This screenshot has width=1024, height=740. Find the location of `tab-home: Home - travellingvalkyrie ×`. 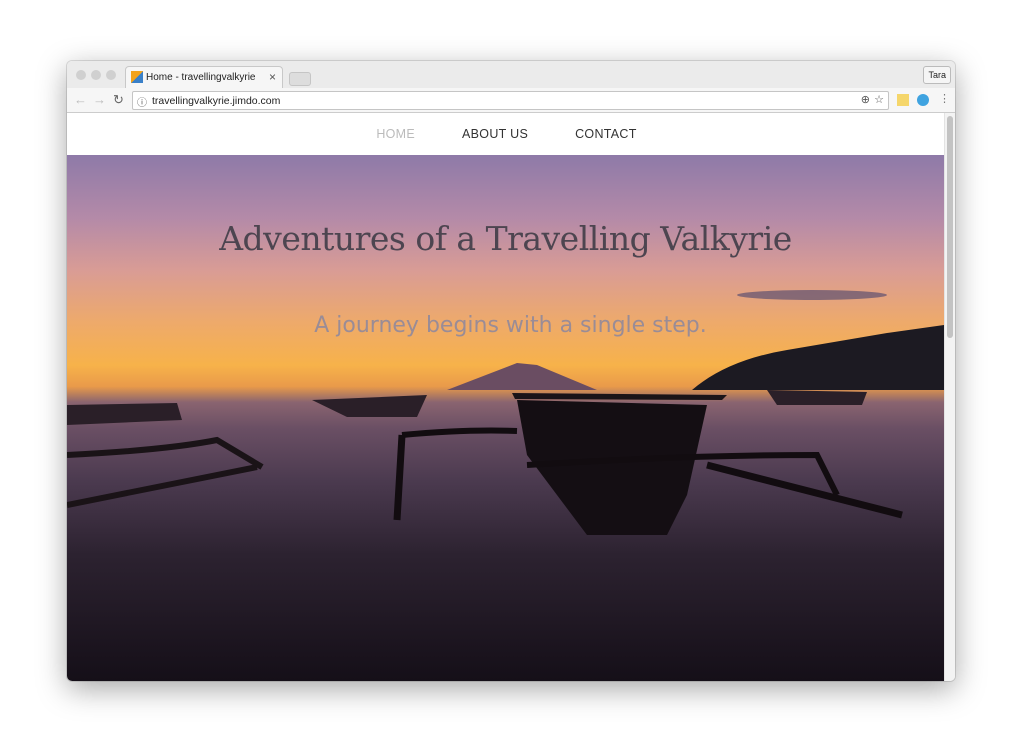

tab-home: Home - travellingvalkyrie × is located at coordinates (204, 77).